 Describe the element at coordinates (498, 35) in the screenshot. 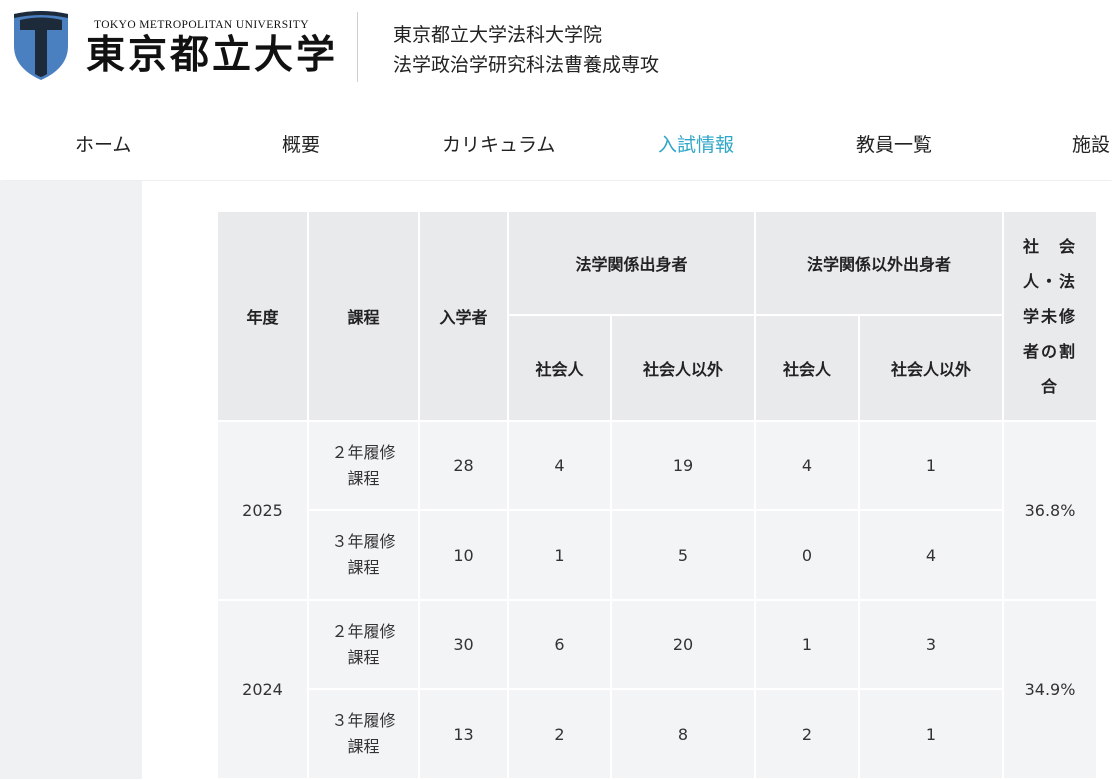

I see `subtitle-line-1: 東京都立大学法科大学院` at that location.